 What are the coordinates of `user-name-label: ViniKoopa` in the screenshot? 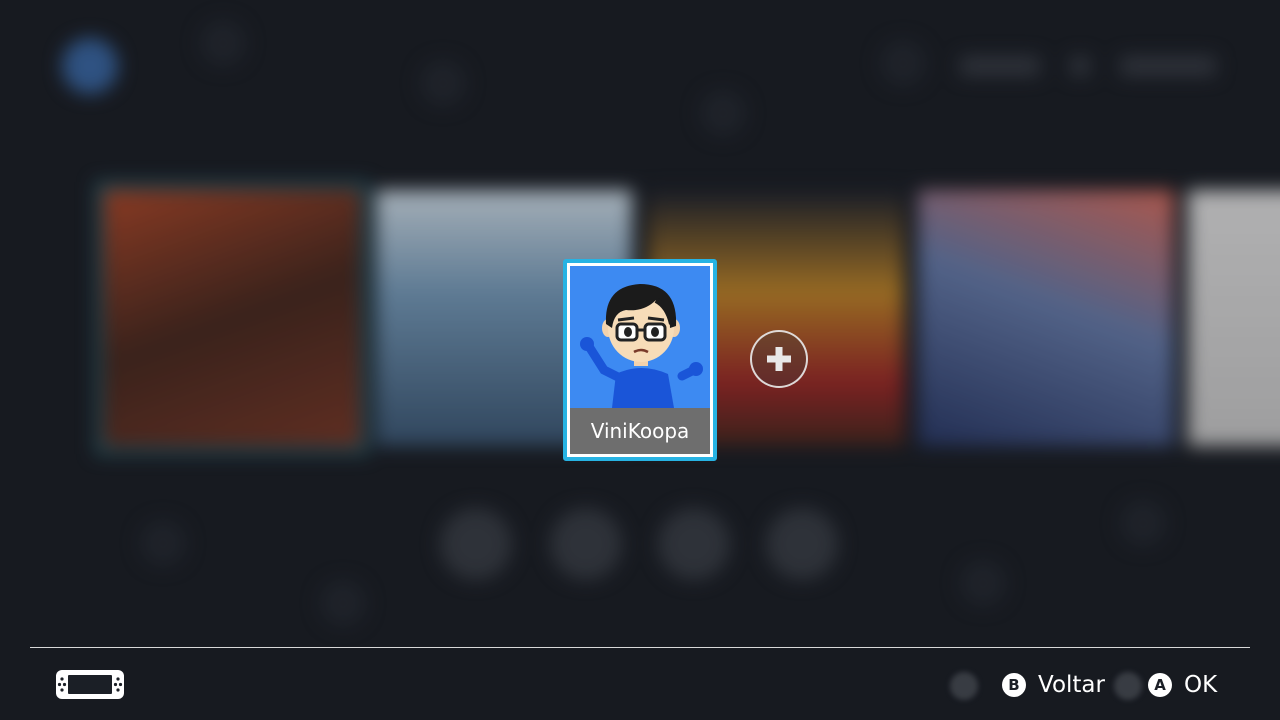 It's located at (640, 431).